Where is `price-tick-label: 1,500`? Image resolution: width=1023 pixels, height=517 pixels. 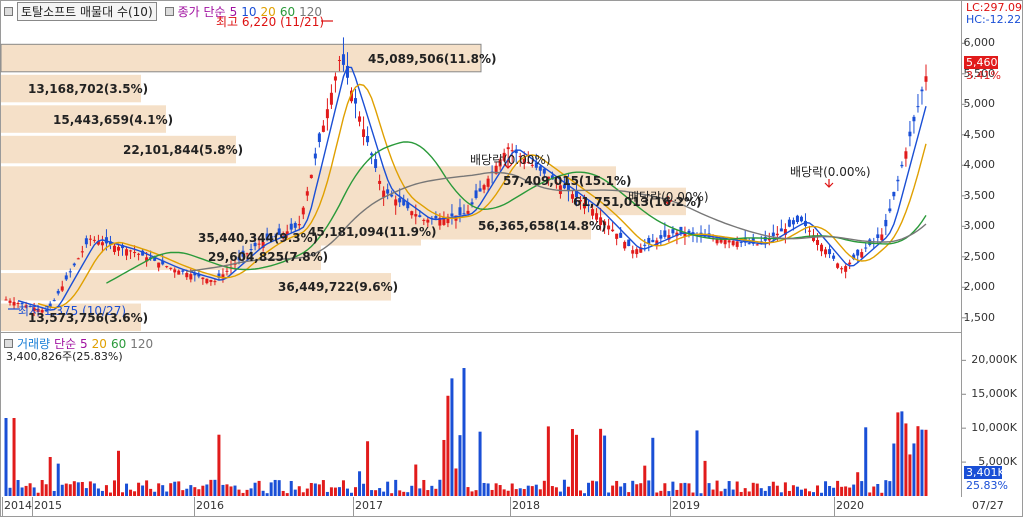 price-tick-label: 1,500 is located at coordinates (979, 317).